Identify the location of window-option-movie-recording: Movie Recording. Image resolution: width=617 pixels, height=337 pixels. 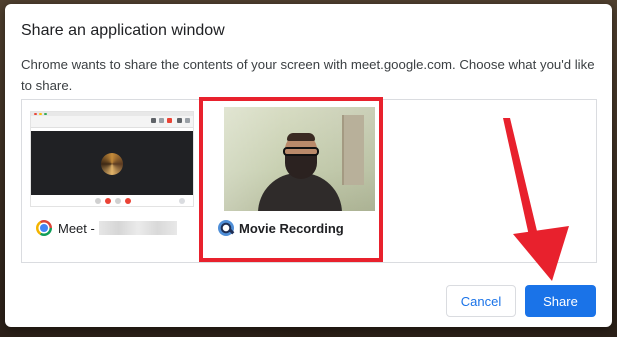
(292, 179).